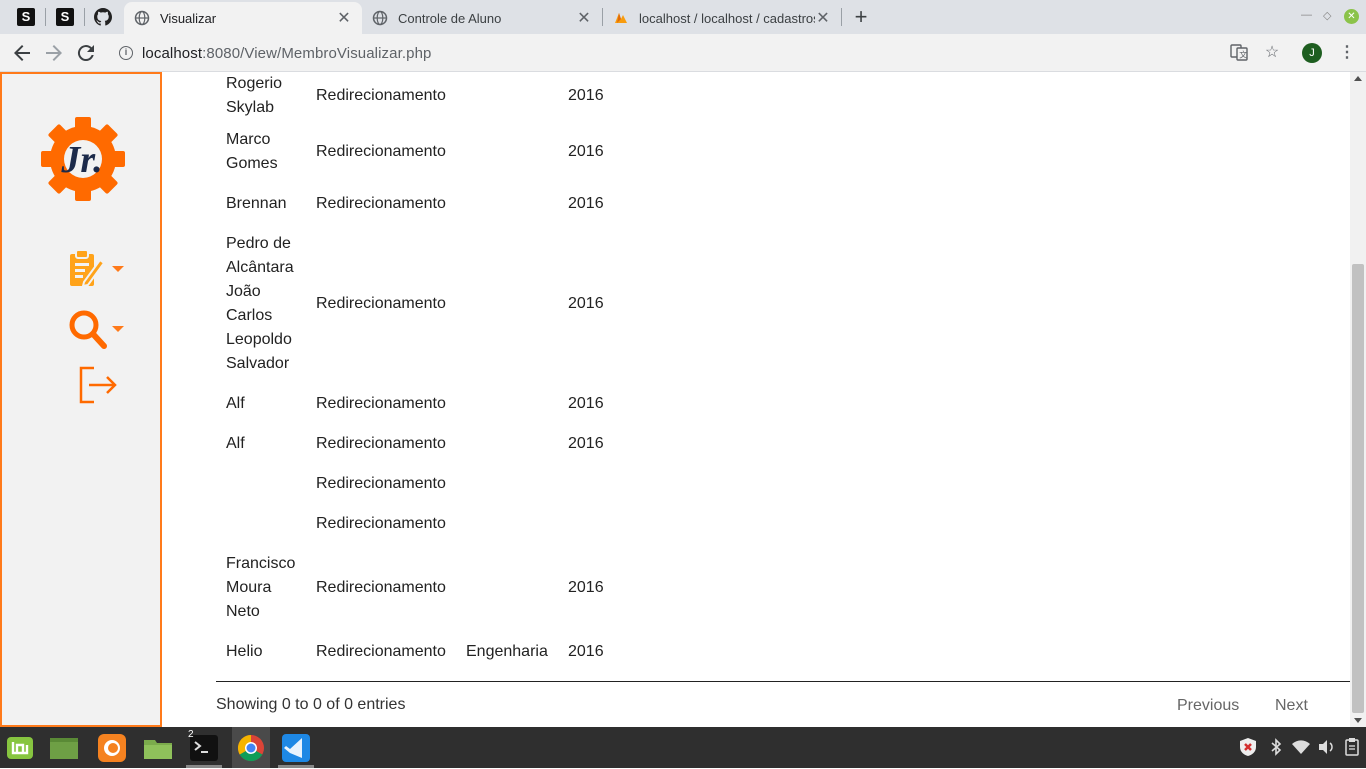 The width and height of the screenshot is (1366, 769). What do you see at coordinates (1358, 78) in the screenshot?
I see `scroll-up-icon` at bounding box center [1358, 78].